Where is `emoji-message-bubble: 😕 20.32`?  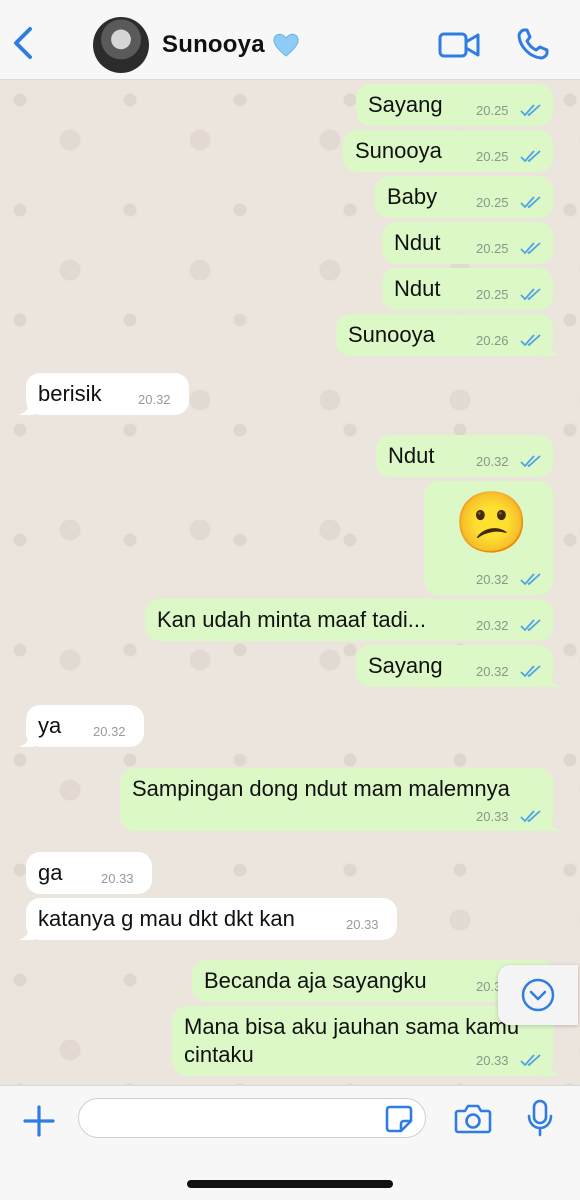
emoji-message-bubble: 😕 20.32 is located at coordinates (488, 538).